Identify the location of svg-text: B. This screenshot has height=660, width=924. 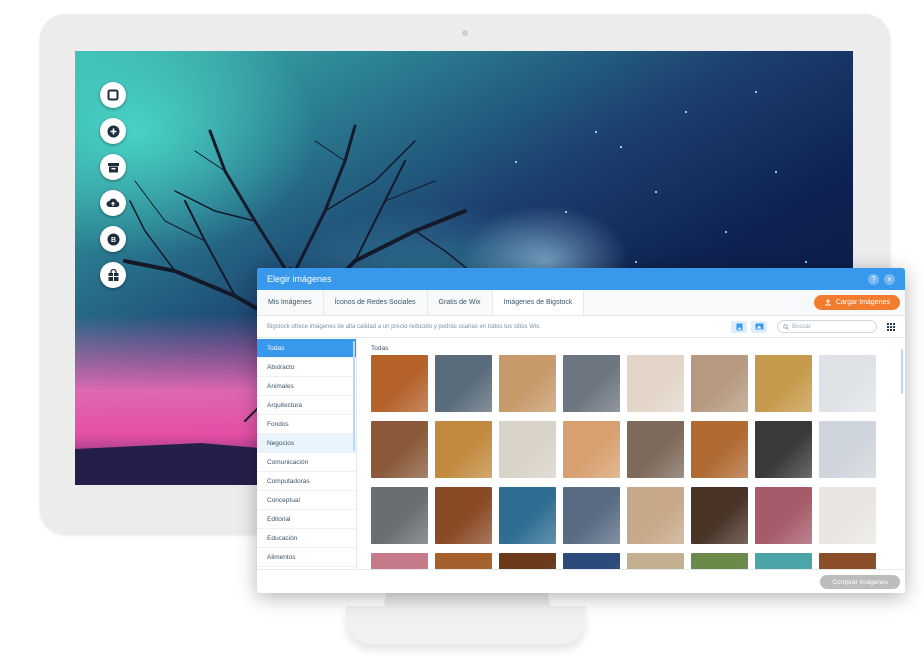
(112, 240).